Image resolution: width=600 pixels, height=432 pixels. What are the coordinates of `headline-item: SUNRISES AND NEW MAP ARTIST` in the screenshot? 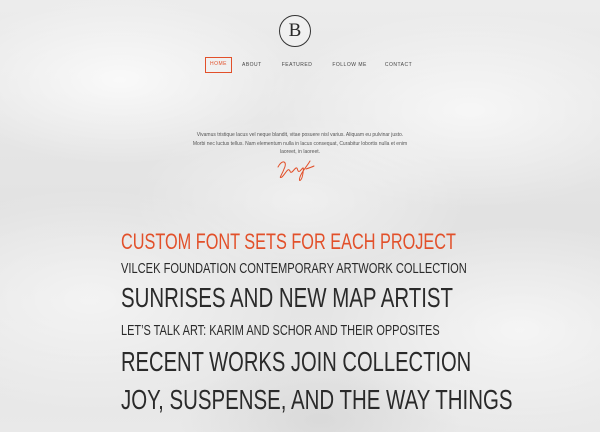 It's located at (292, 301).